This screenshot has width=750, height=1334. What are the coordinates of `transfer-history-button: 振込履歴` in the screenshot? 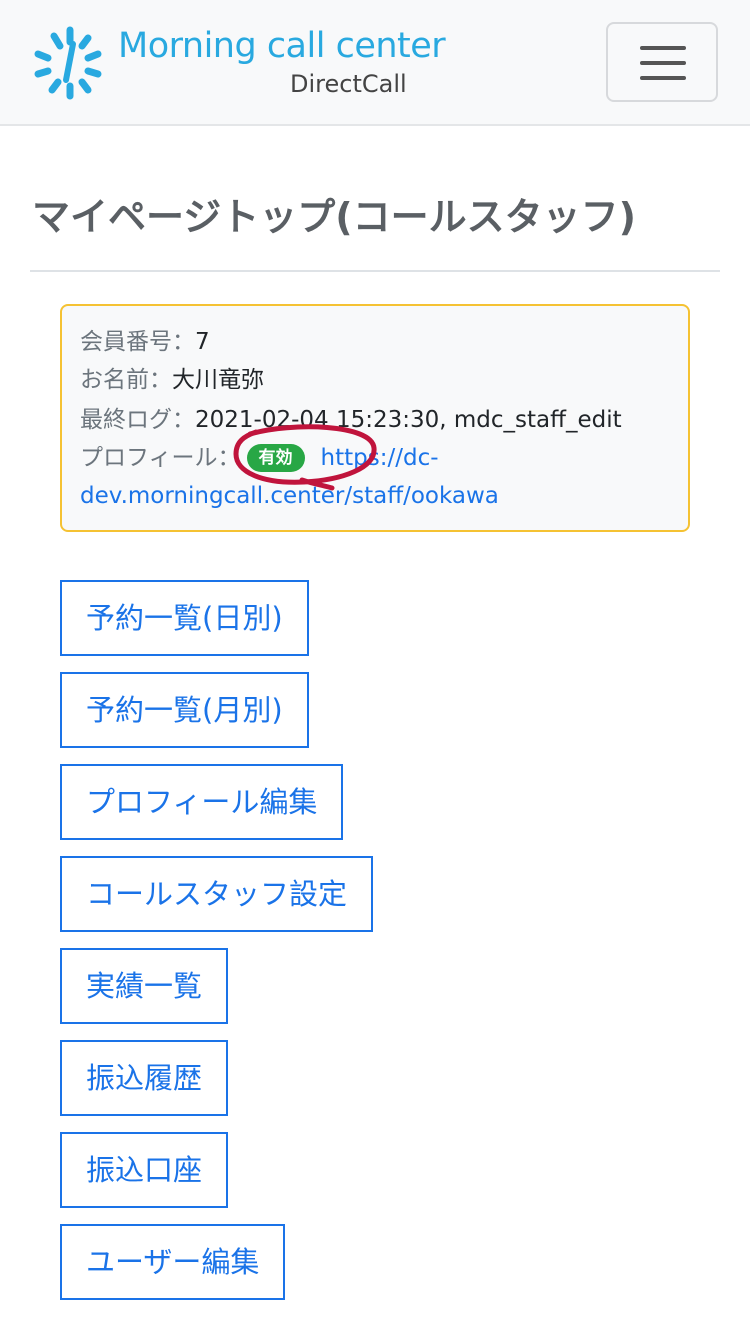 It's located at (144, 1078).